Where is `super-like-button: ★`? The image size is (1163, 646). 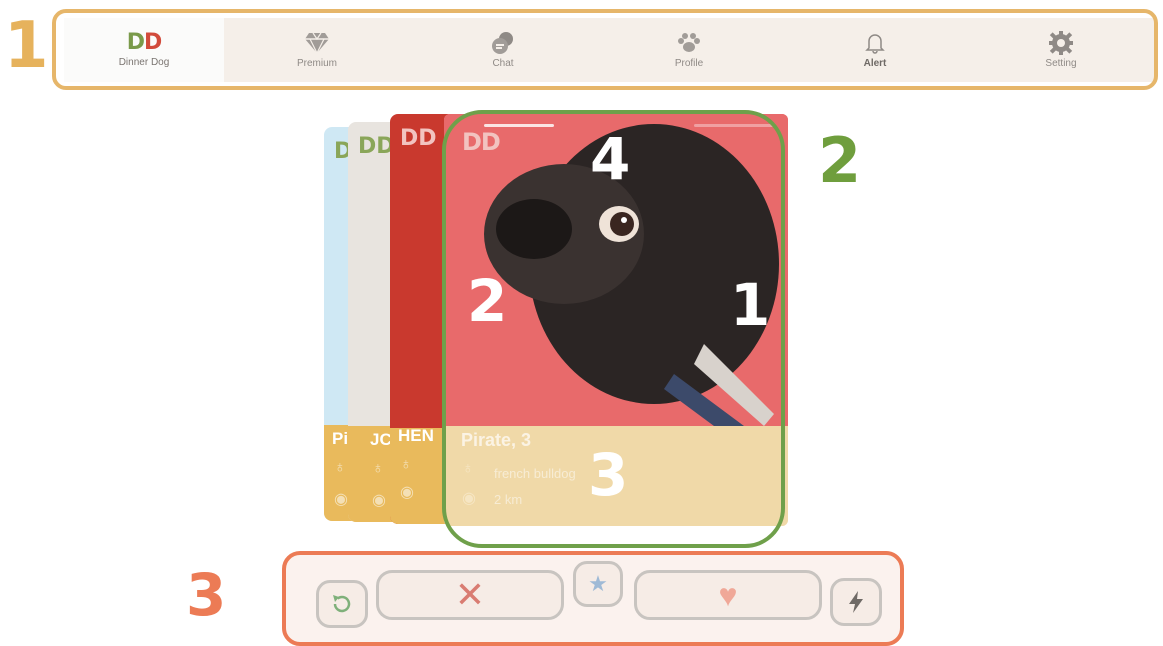 super-like-button: ★ is located at coordinates (598, 584).